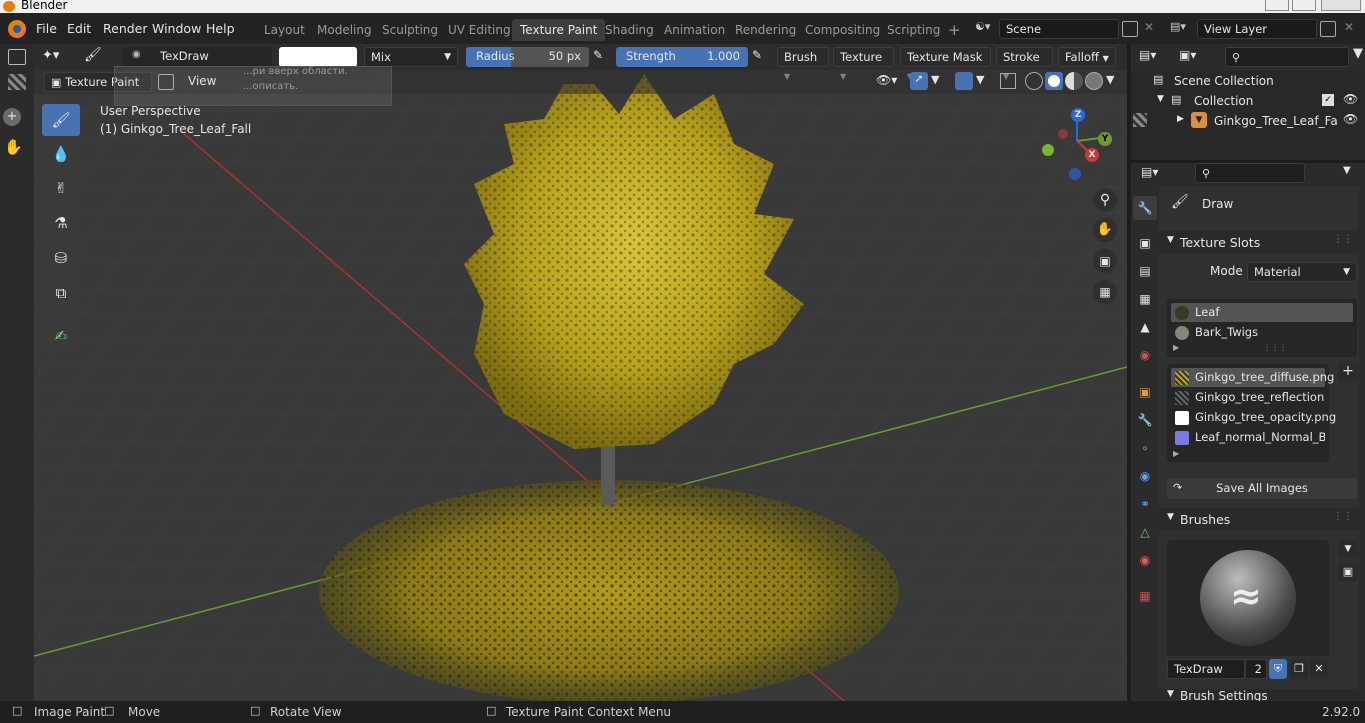  What do you see at coordinates (1105, 261) in the screenshot?
I see `camera-icon: ▣` at bounding box center [1105, 261].